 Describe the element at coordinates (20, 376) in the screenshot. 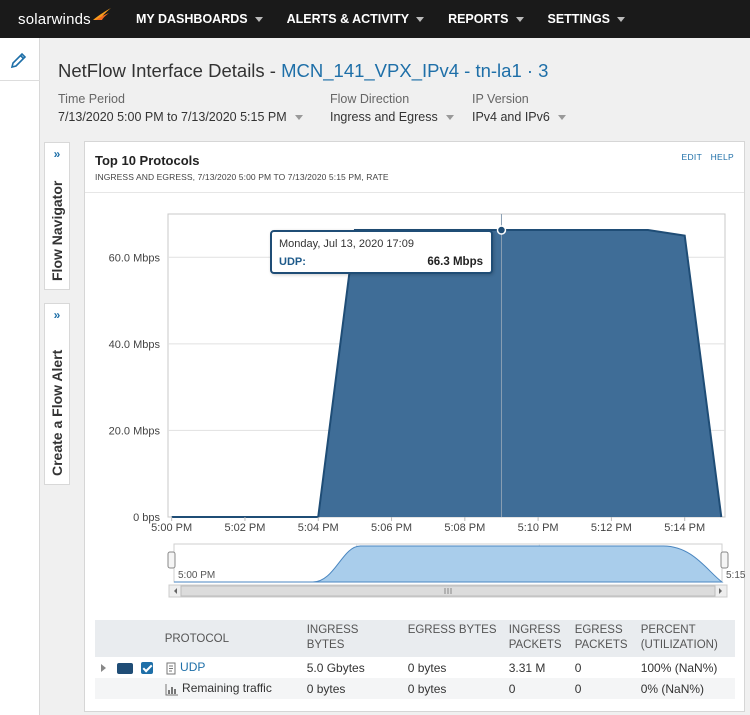

I see `left-rail` at that location.